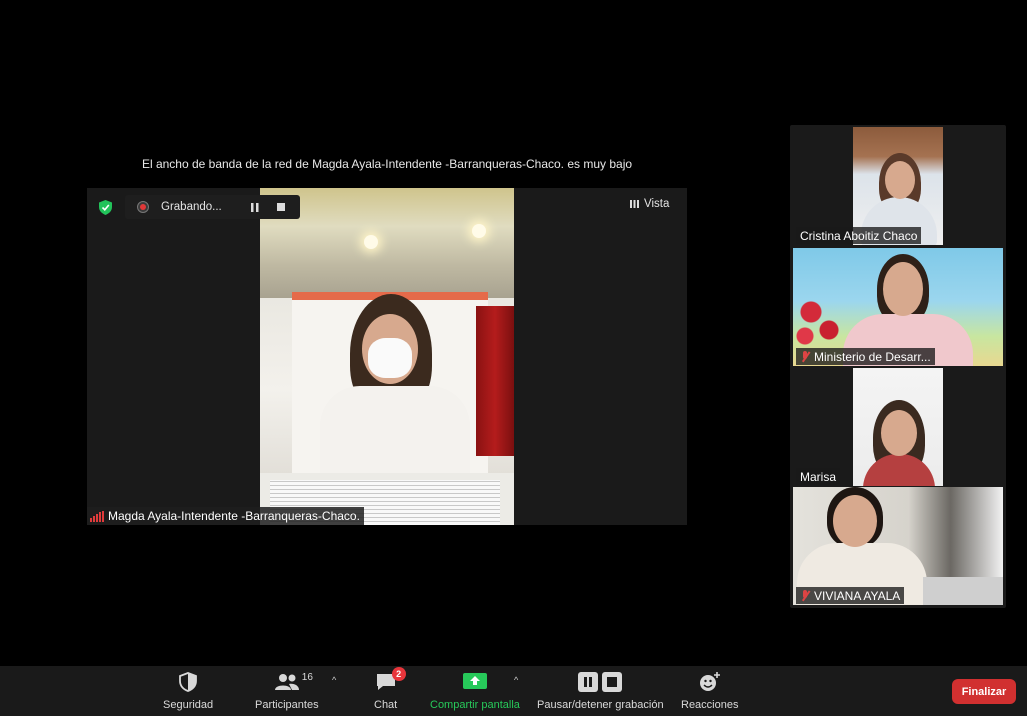 Image resolution: width=1027 pixels, height=716 pixels. I want to click on participants-button: 16 Participantes, so click(287, 690).